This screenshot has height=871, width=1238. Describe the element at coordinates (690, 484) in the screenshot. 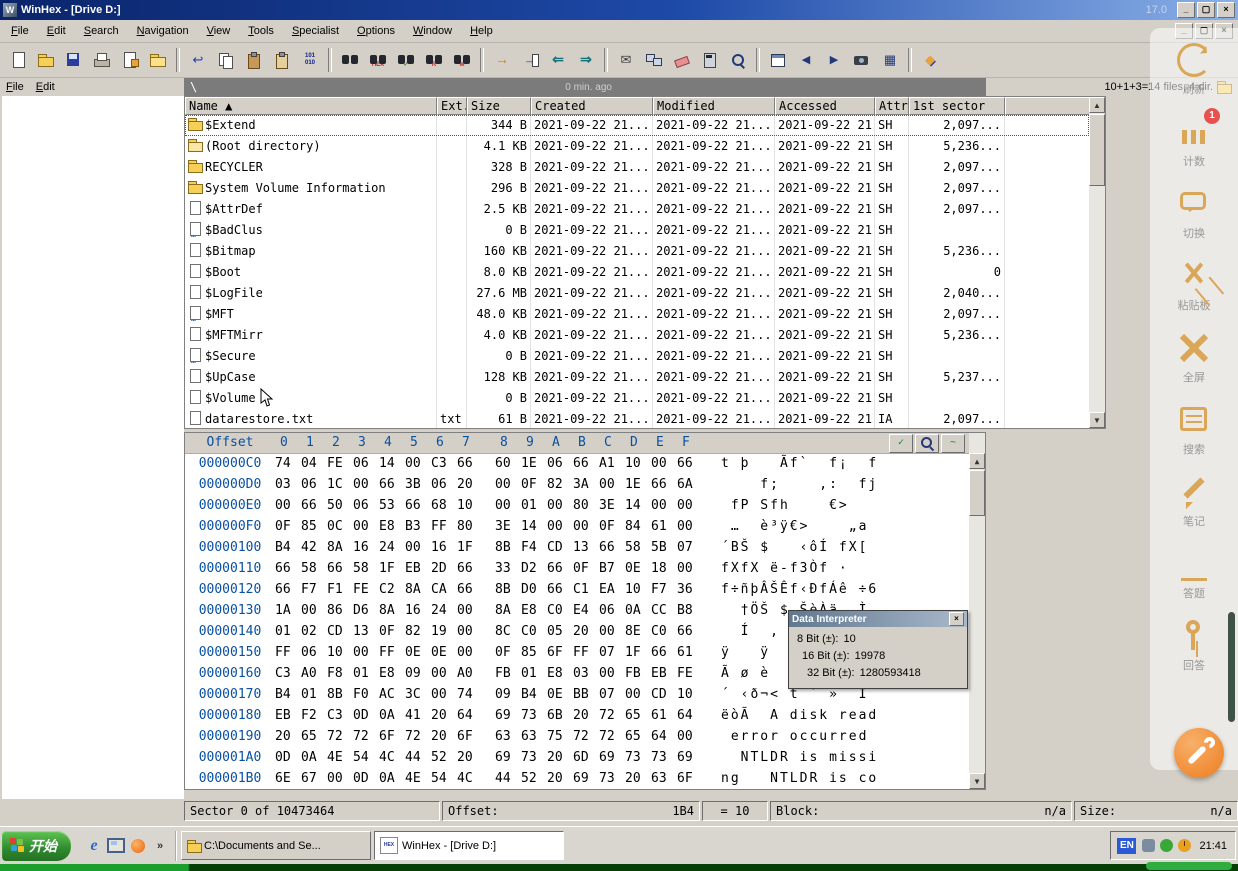

I see `hex-byte: 6A` at that location.